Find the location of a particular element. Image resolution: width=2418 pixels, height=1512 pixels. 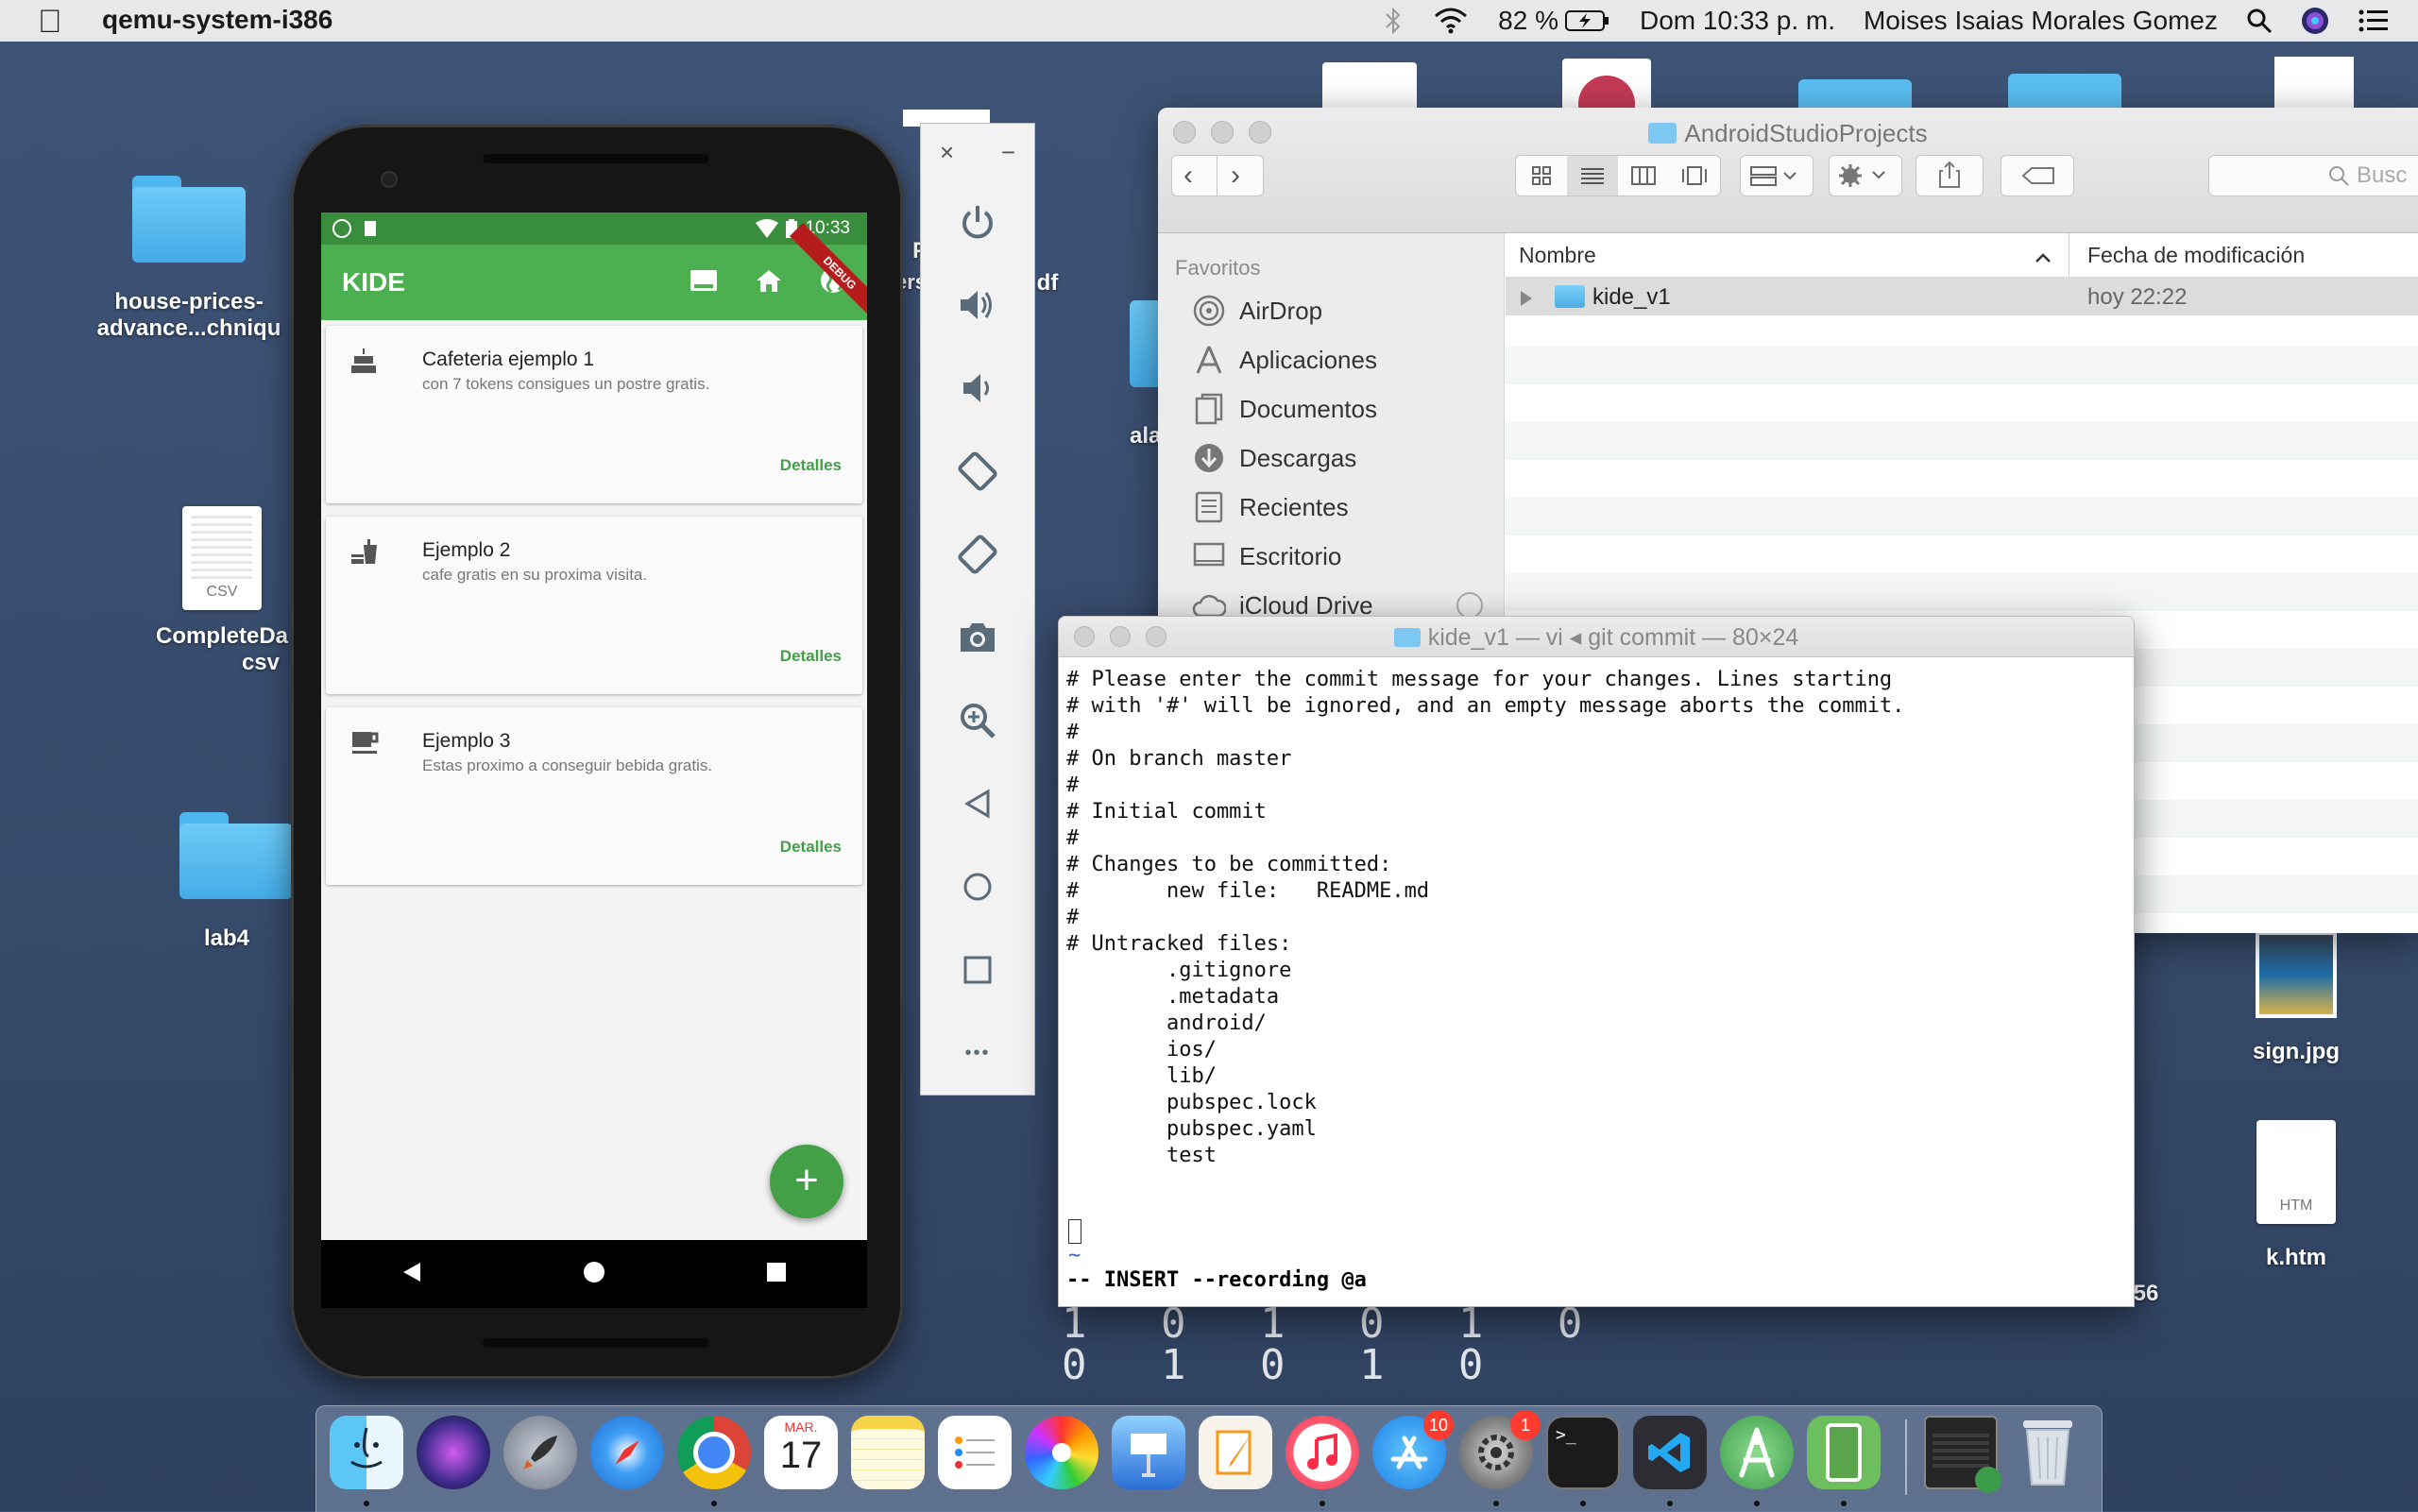

disclosure-triangle-icon is located at coordinates (1527, 301).